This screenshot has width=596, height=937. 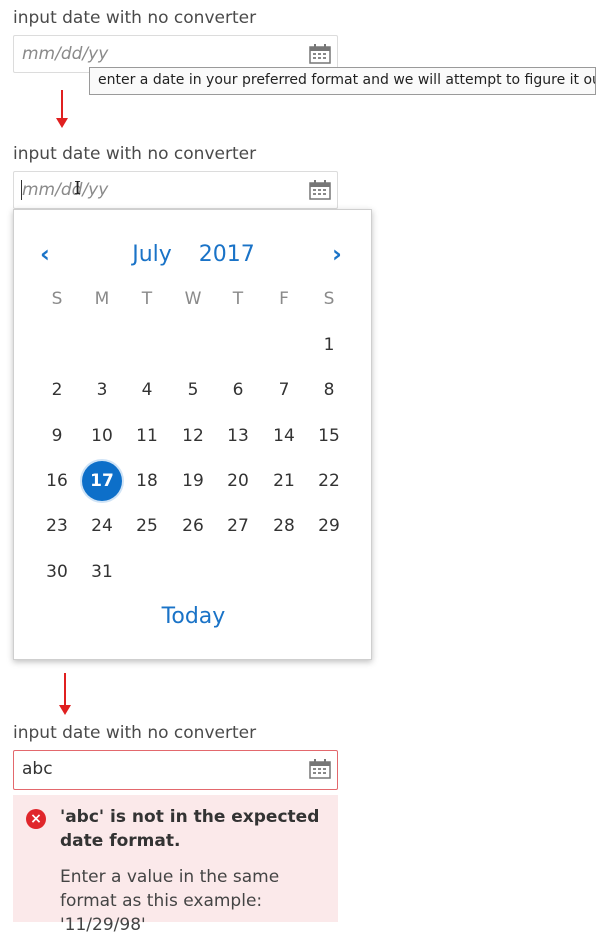 What do you see at coordinates (329, 481) in the screenshot?
I see `calendar-day: 22` at bounding box center [329, 481].